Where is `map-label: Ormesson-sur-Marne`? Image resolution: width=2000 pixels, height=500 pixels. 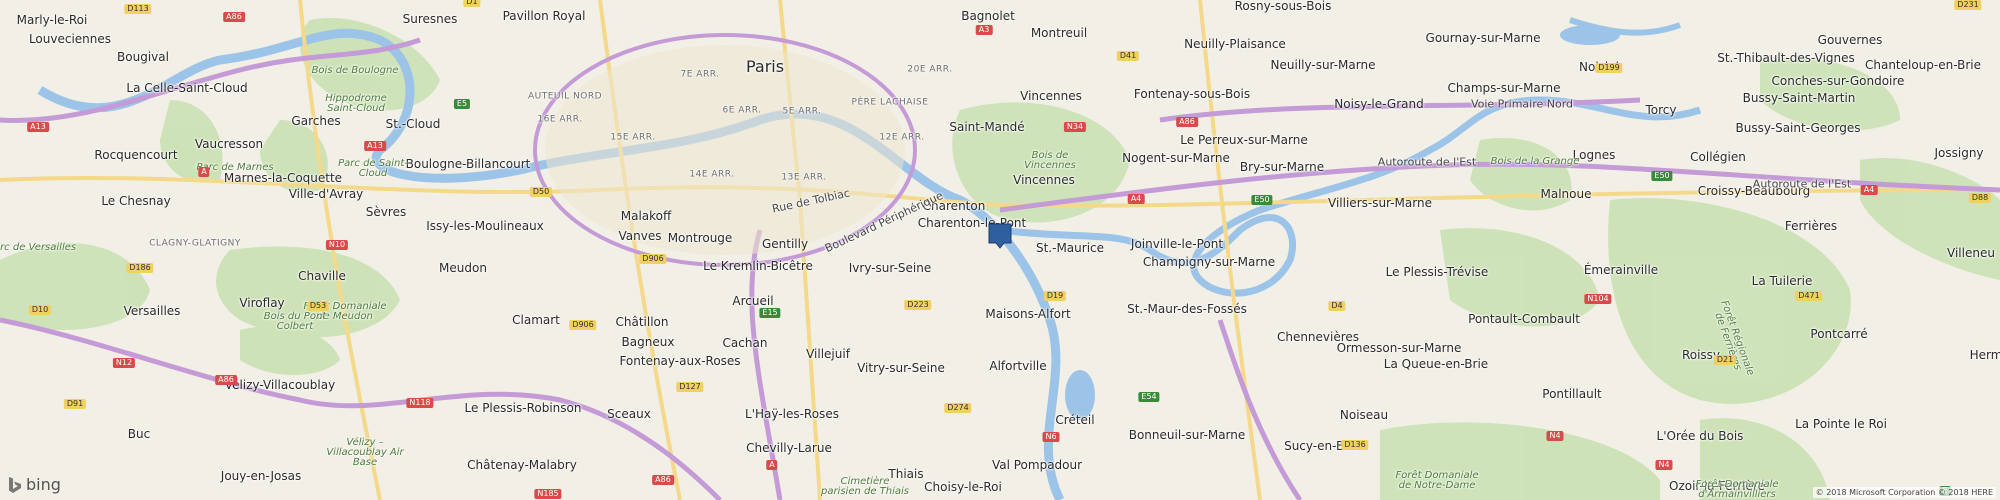 map-label: Ormesson-sur-Marne is located at coordinates (1399, 348).